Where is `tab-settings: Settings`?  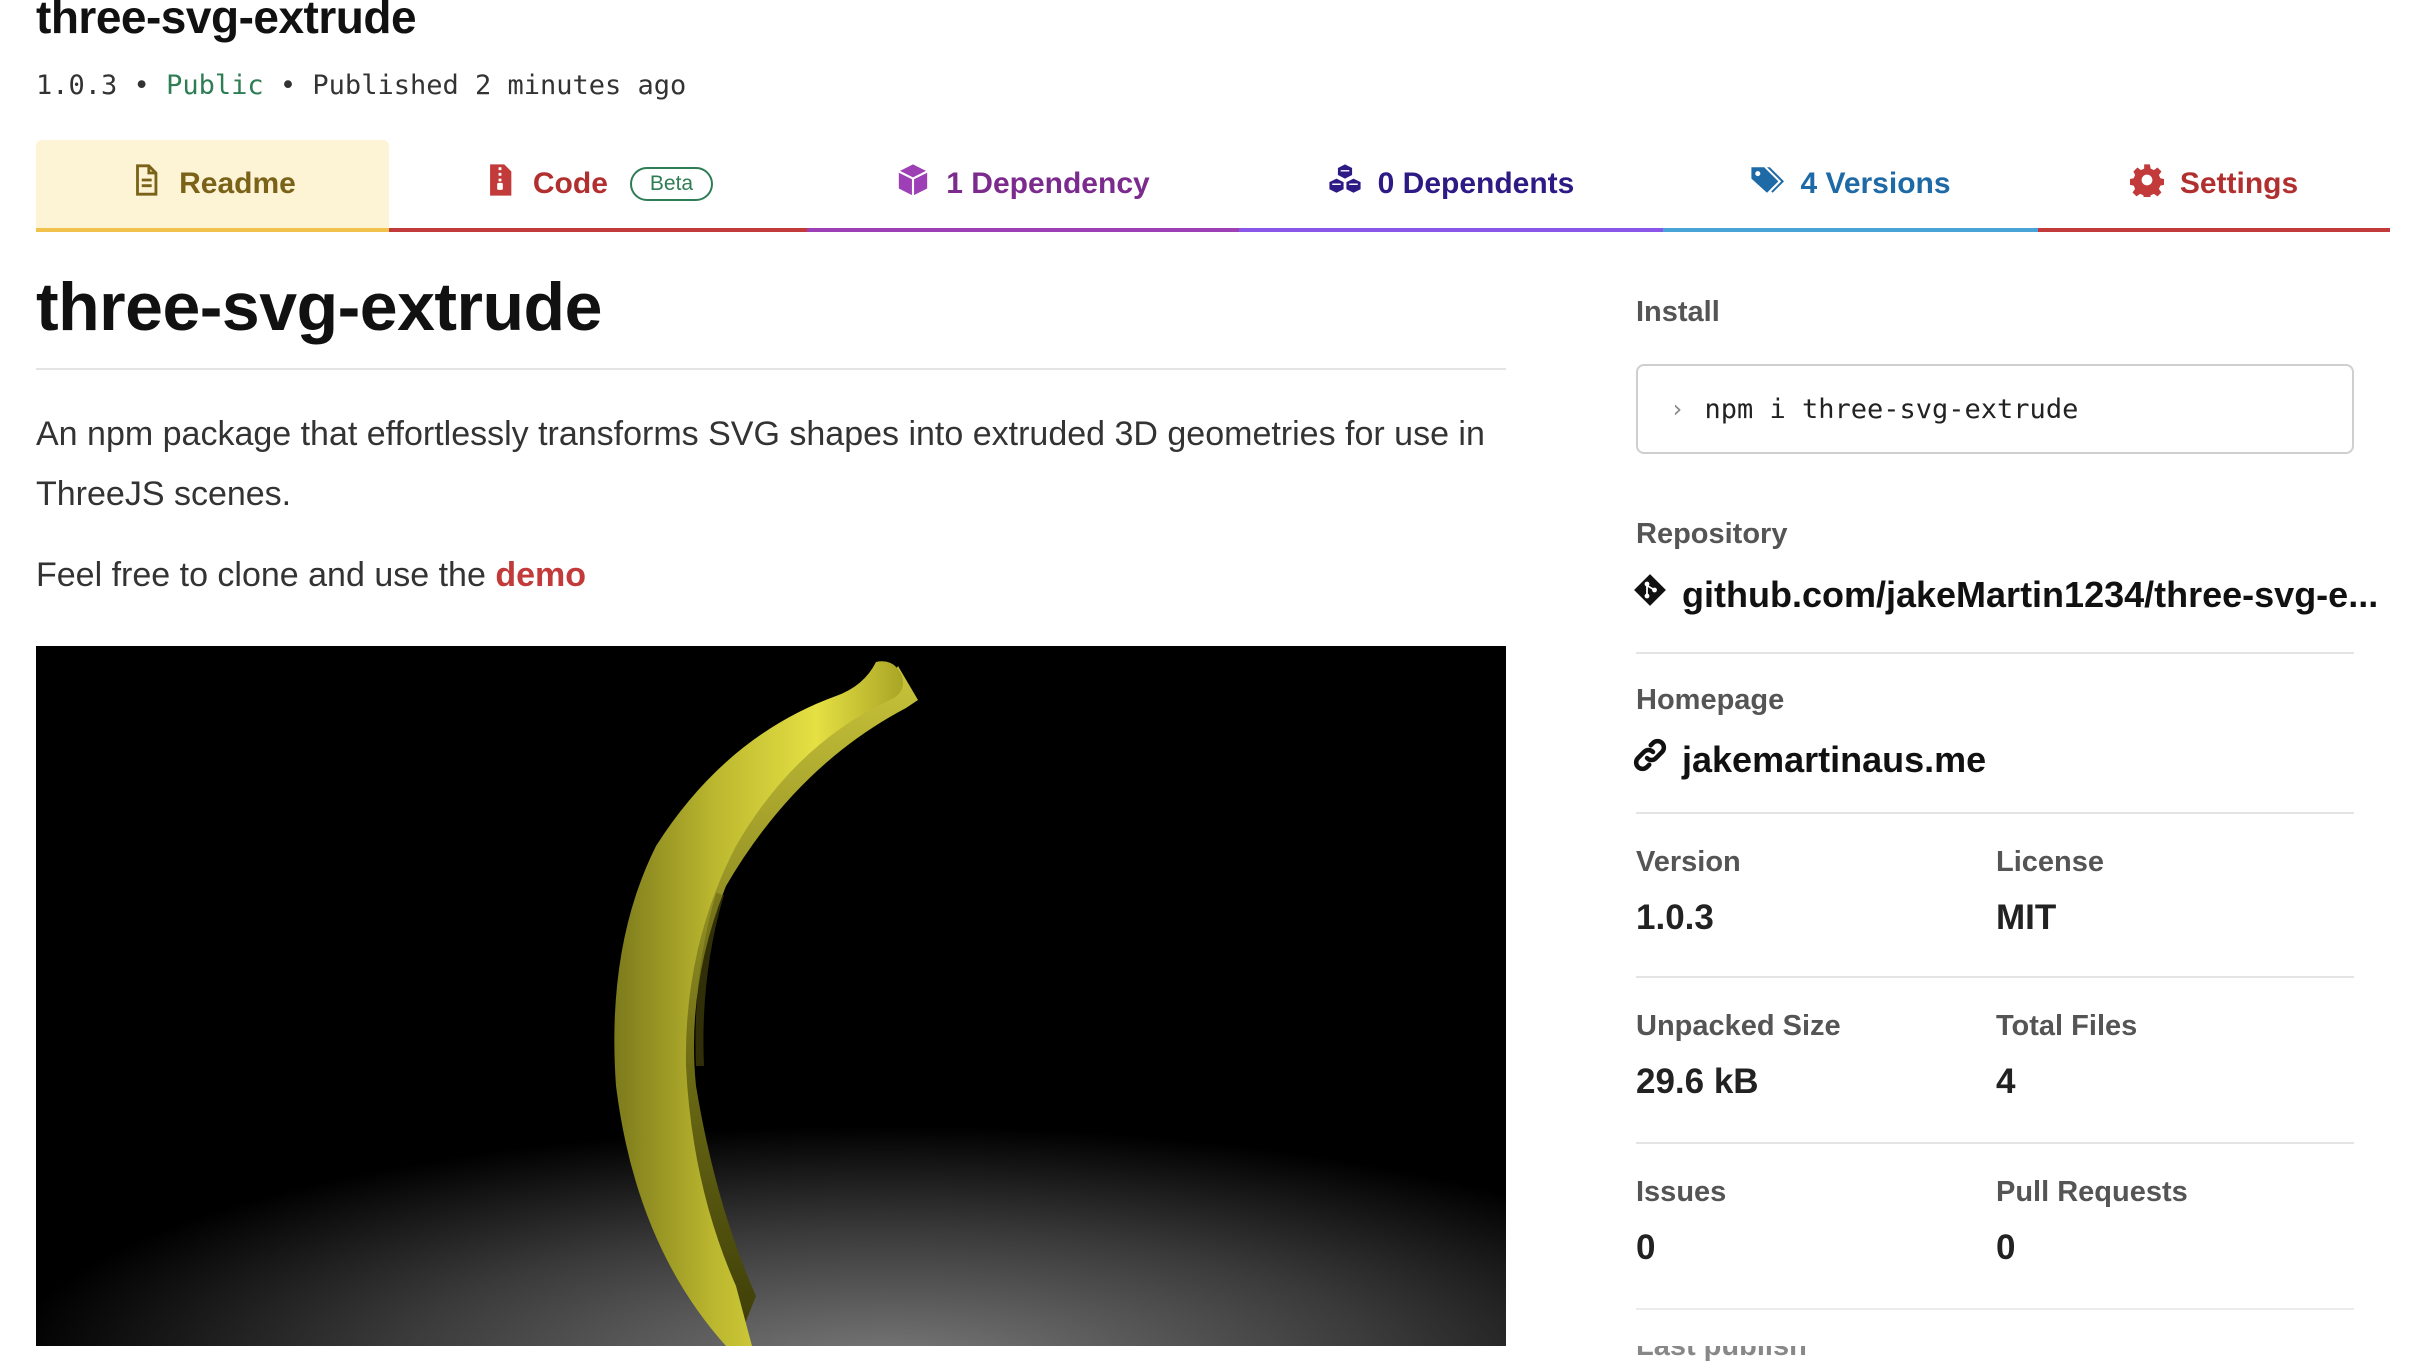 tab-settings: Settings is located at coordinates (2214, 186).